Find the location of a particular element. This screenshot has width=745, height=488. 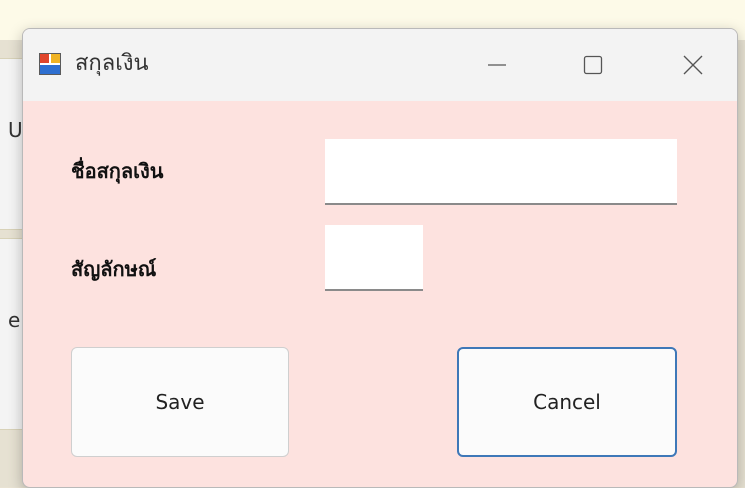

cancel-button: Cancel is located at coordinates (567, 402).